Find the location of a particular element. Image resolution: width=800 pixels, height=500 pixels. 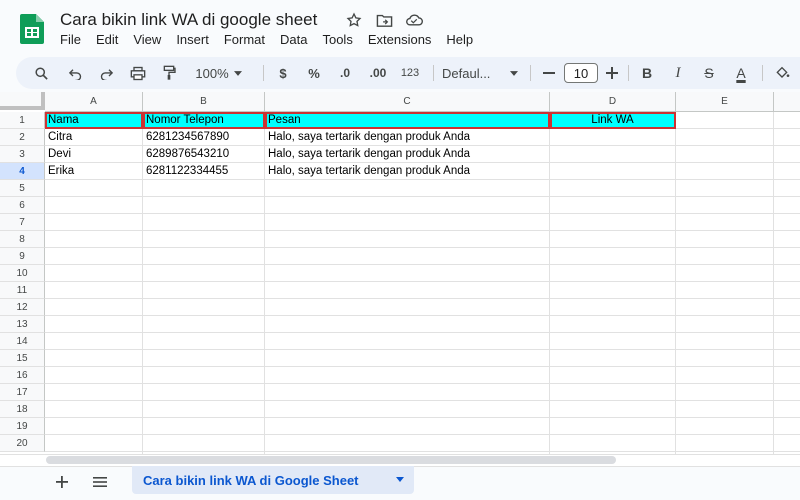

row-header: 16 is located at coordinates (22, 375).